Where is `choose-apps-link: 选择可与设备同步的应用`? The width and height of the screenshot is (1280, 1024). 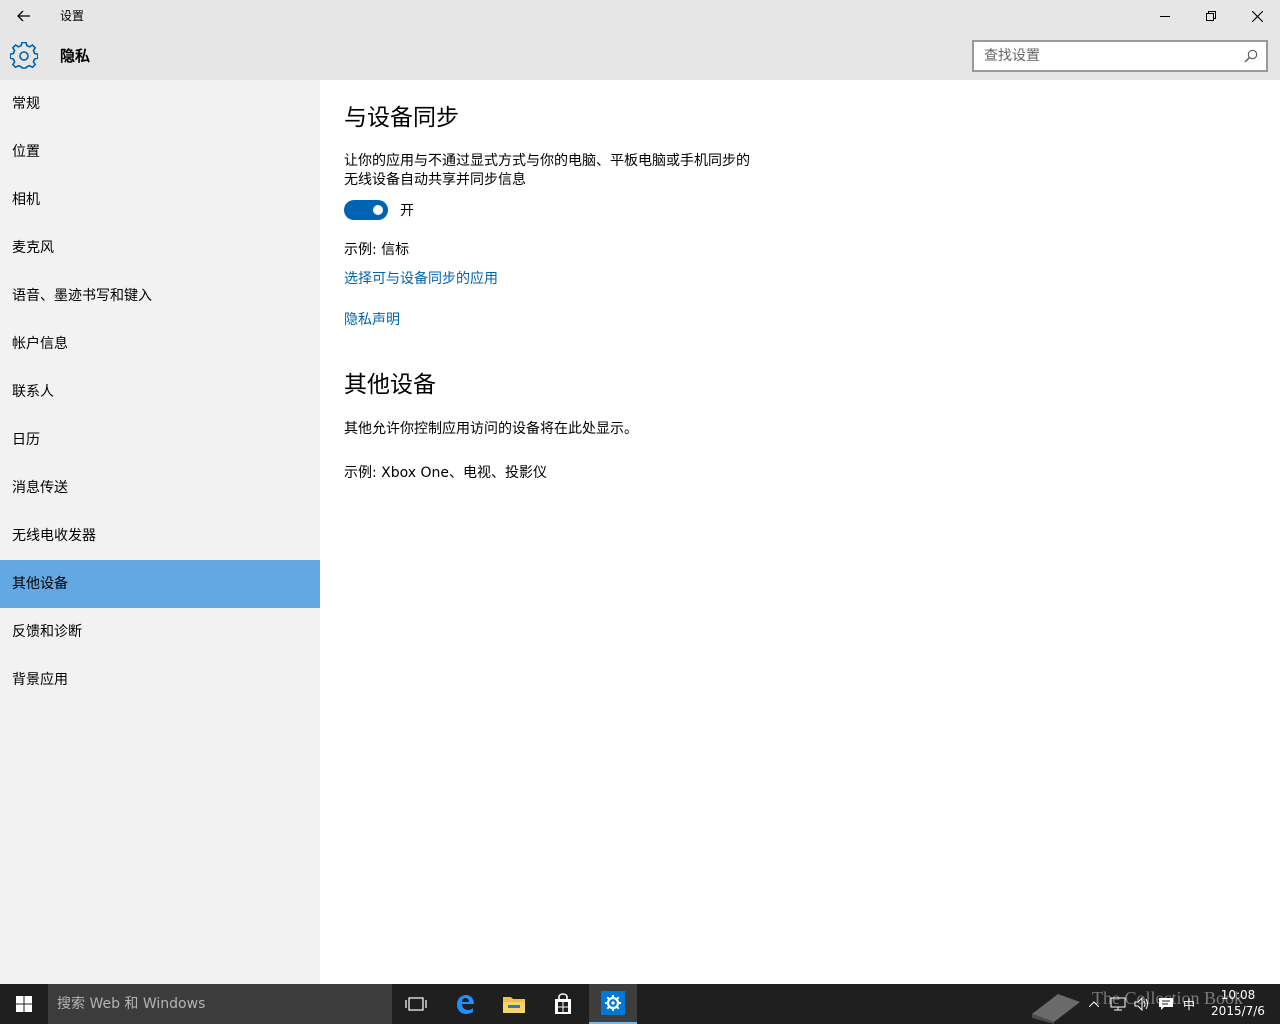
choose-apps-link: 选择可与设备同步的应用 is located at coordinates (421, 279).